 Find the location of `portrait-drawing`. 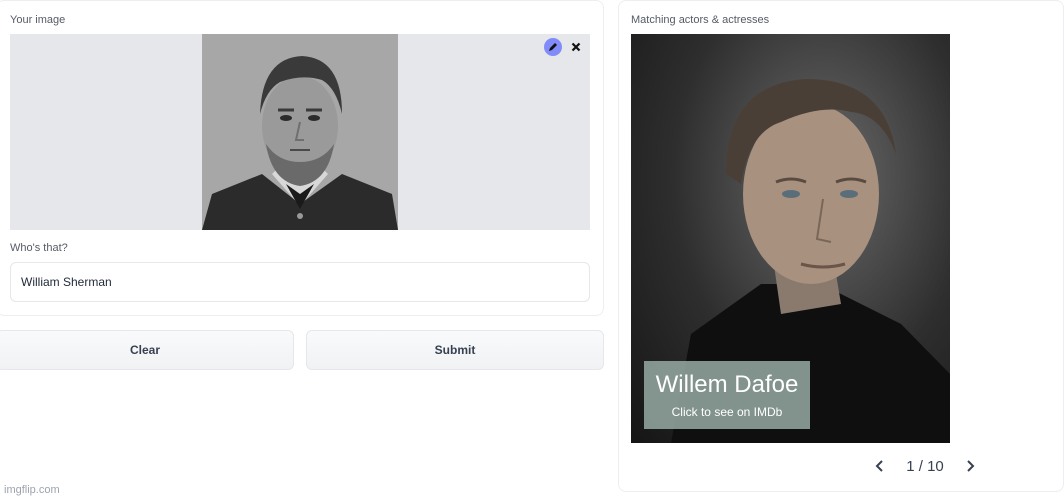

portrait-drawing is located at coordinates (300, 132).